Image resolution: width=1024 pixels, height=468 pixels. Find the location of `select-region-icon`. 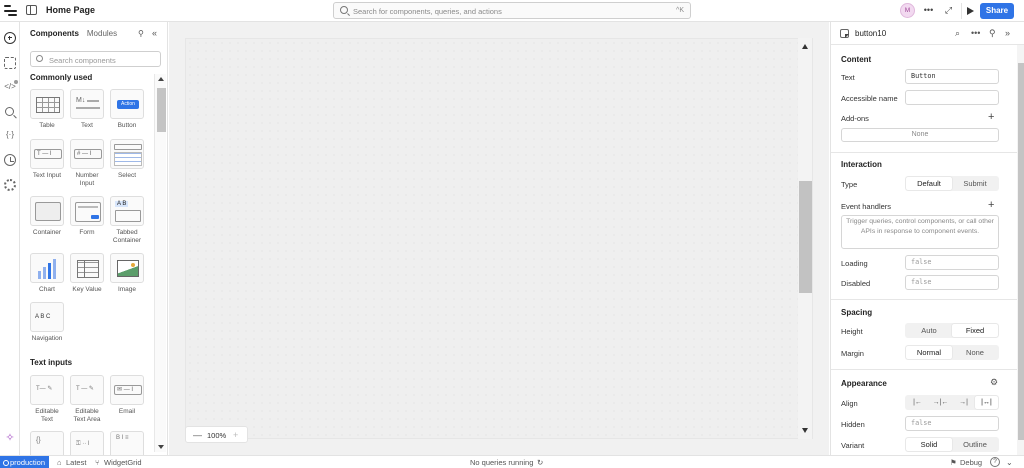

select-region-icon is located at coordinates (10, 63).